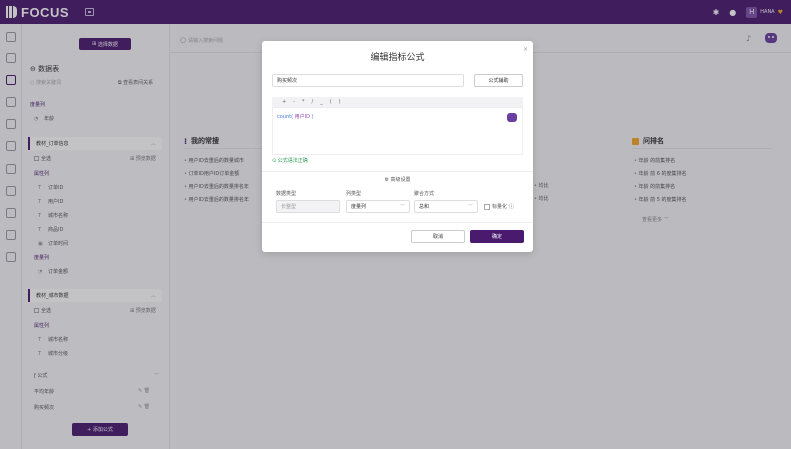 The image size is (791, 449). I want to click on normalize-option: 标量化 ⓘ, so click(499, 206).